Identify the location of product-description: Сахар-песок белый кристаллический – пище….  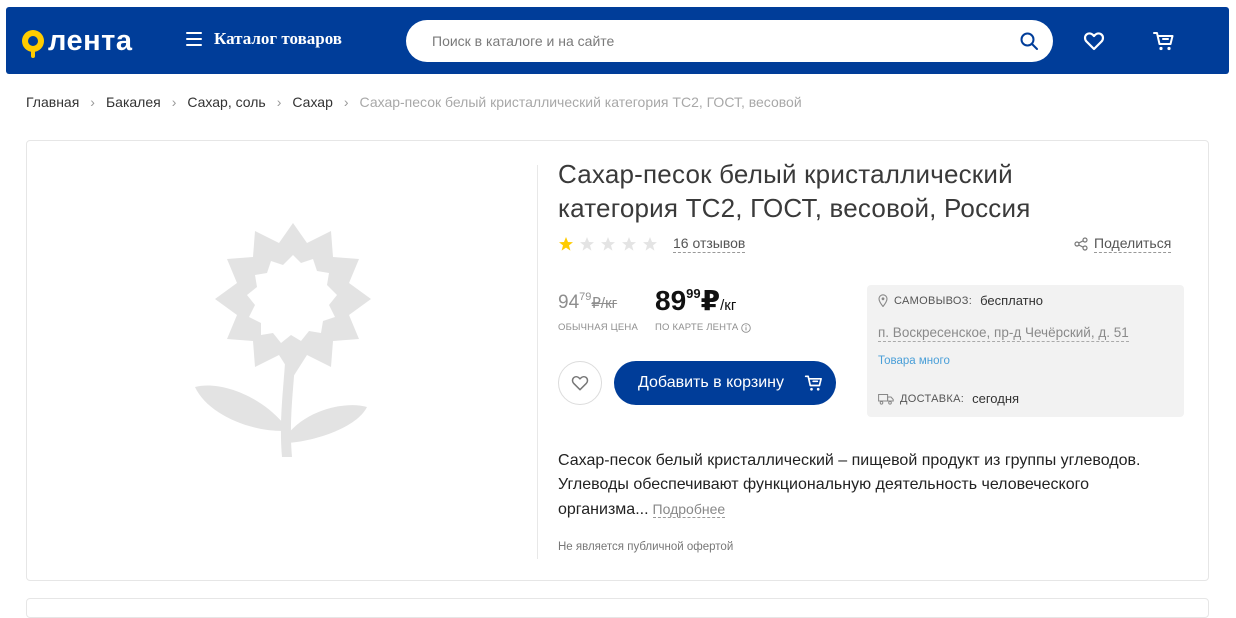
(858, 485).